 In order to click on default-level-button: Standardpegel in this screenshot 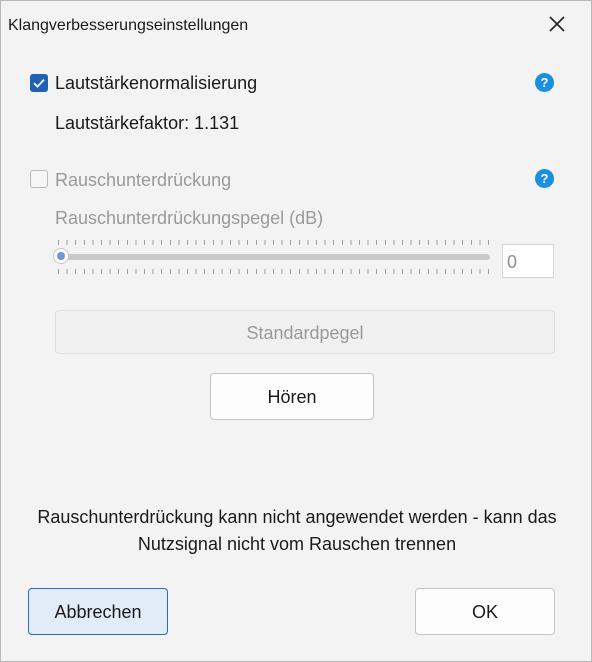, I will do `click(305, 332)`.